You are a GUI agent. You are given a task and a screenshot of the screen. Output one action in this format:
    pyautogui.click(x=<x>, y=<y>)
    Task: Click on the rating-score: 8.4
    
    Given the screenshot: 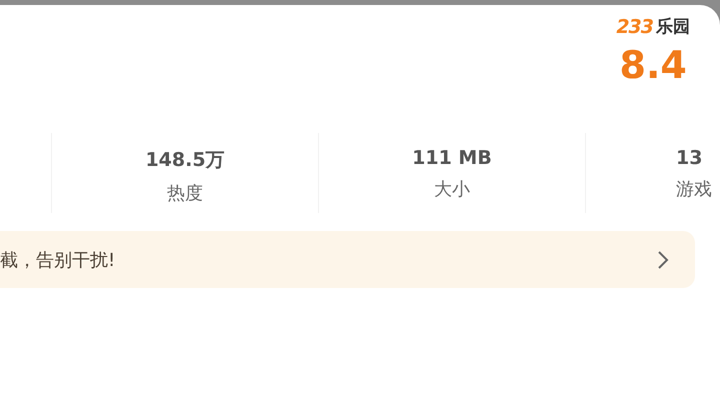 What is the action you would take?
    pyautogui.click(x=653, y=65)
    